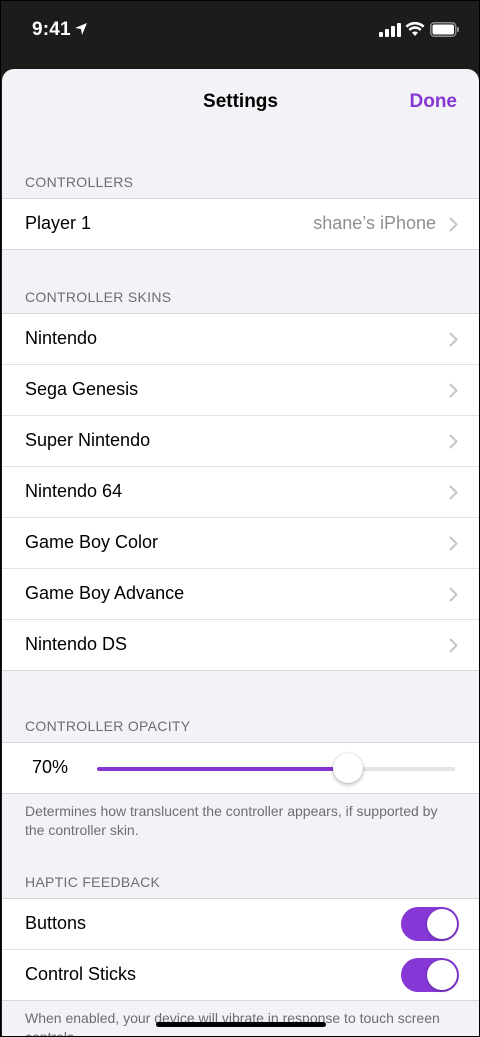 This screenshot has height=1037, width=480. I want to click on row-label: Super Nintendo, so click(87, 440).